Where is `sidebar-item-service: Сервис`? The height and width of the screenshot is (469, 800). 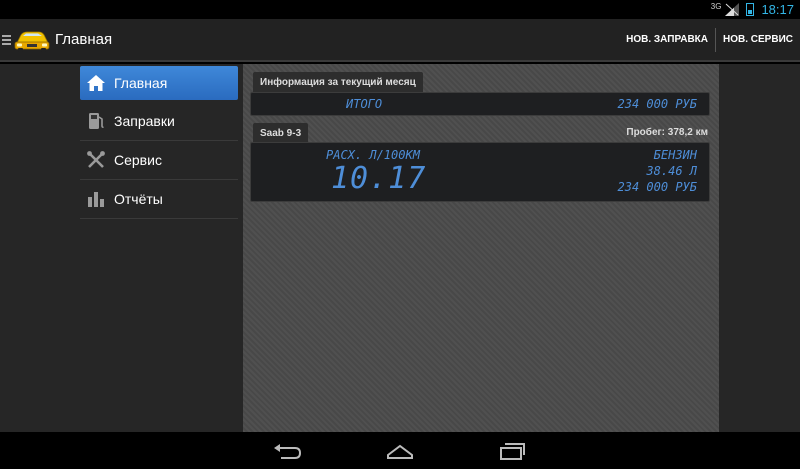
sidebar-item-service: Сервис is located at coordinates (159, 160).